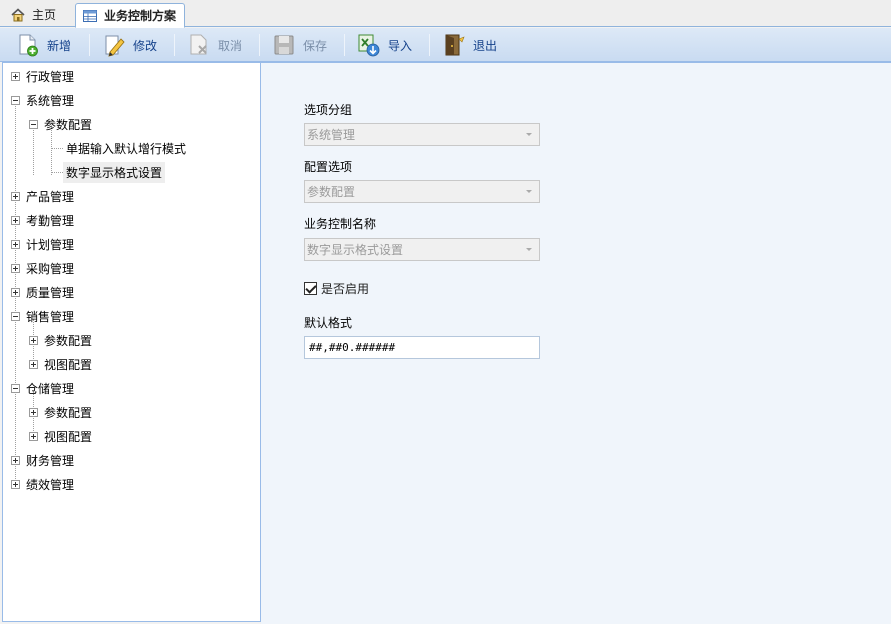 This screenshot has width=891, height=624. I want to click on tree-node: 财务管理, so click(44, 460).